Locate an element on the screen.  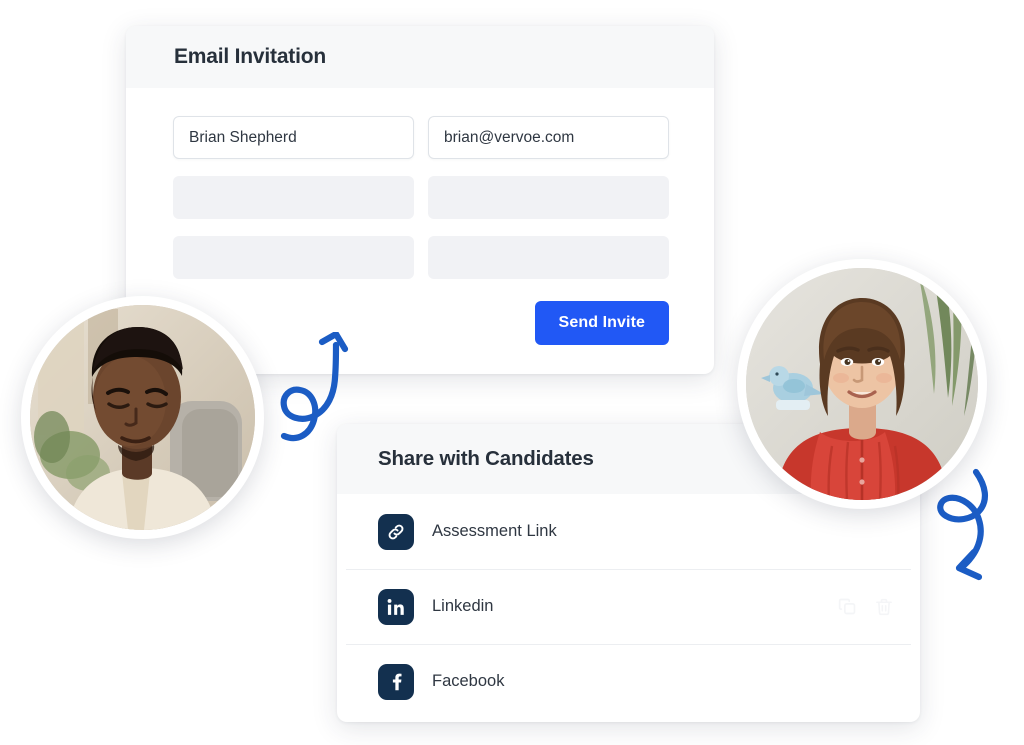
list-item: Linkedin is located at coordinates (628, 606).